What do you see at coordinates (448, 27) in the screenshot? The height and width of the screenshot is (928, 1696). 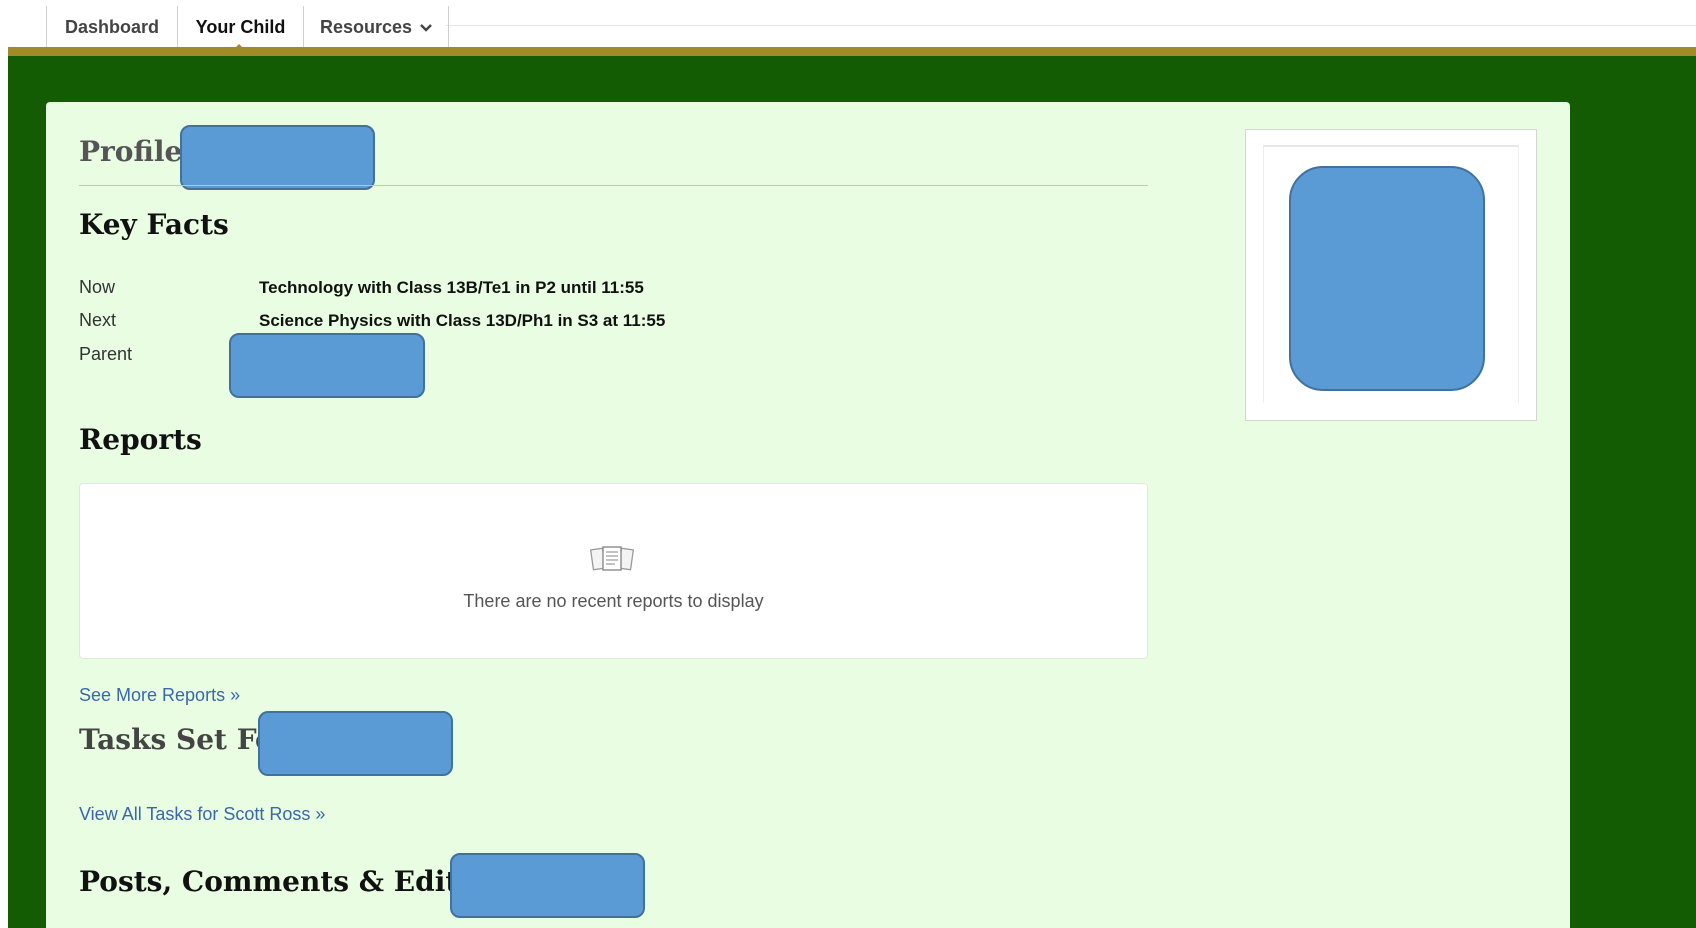 I see `tab-separator` at bounding box center [448, 27].